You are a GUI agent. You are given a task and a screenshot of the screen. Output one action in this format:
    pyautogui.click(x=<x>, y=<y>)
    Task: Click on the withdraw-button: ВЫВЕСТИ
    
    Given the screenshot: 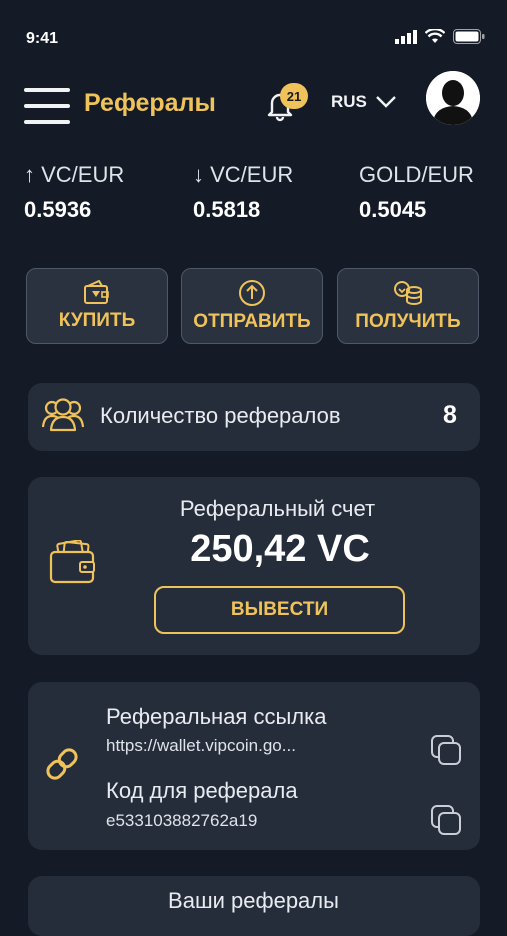 What is the action you would take?
    pyautogui.click(x=279, y=610)
    